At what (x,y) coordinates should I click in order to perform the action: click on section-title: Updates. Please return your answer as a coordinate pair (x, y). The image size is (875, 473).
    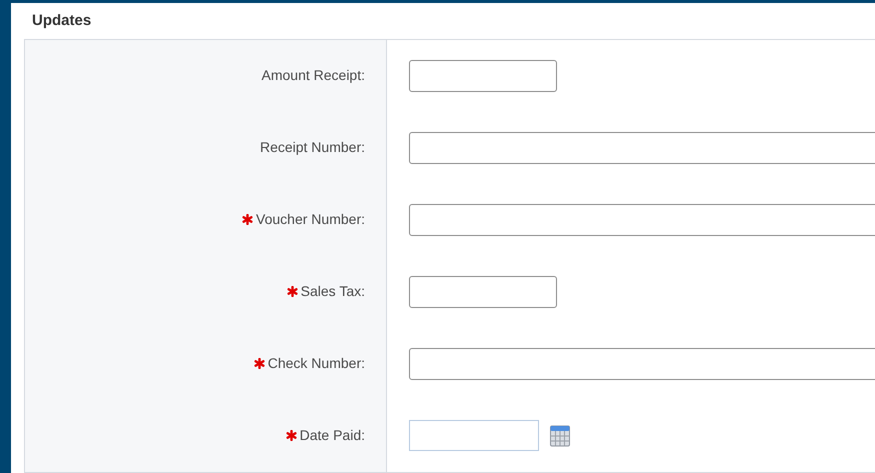
    Looking at the image, I should click on (62, 21).